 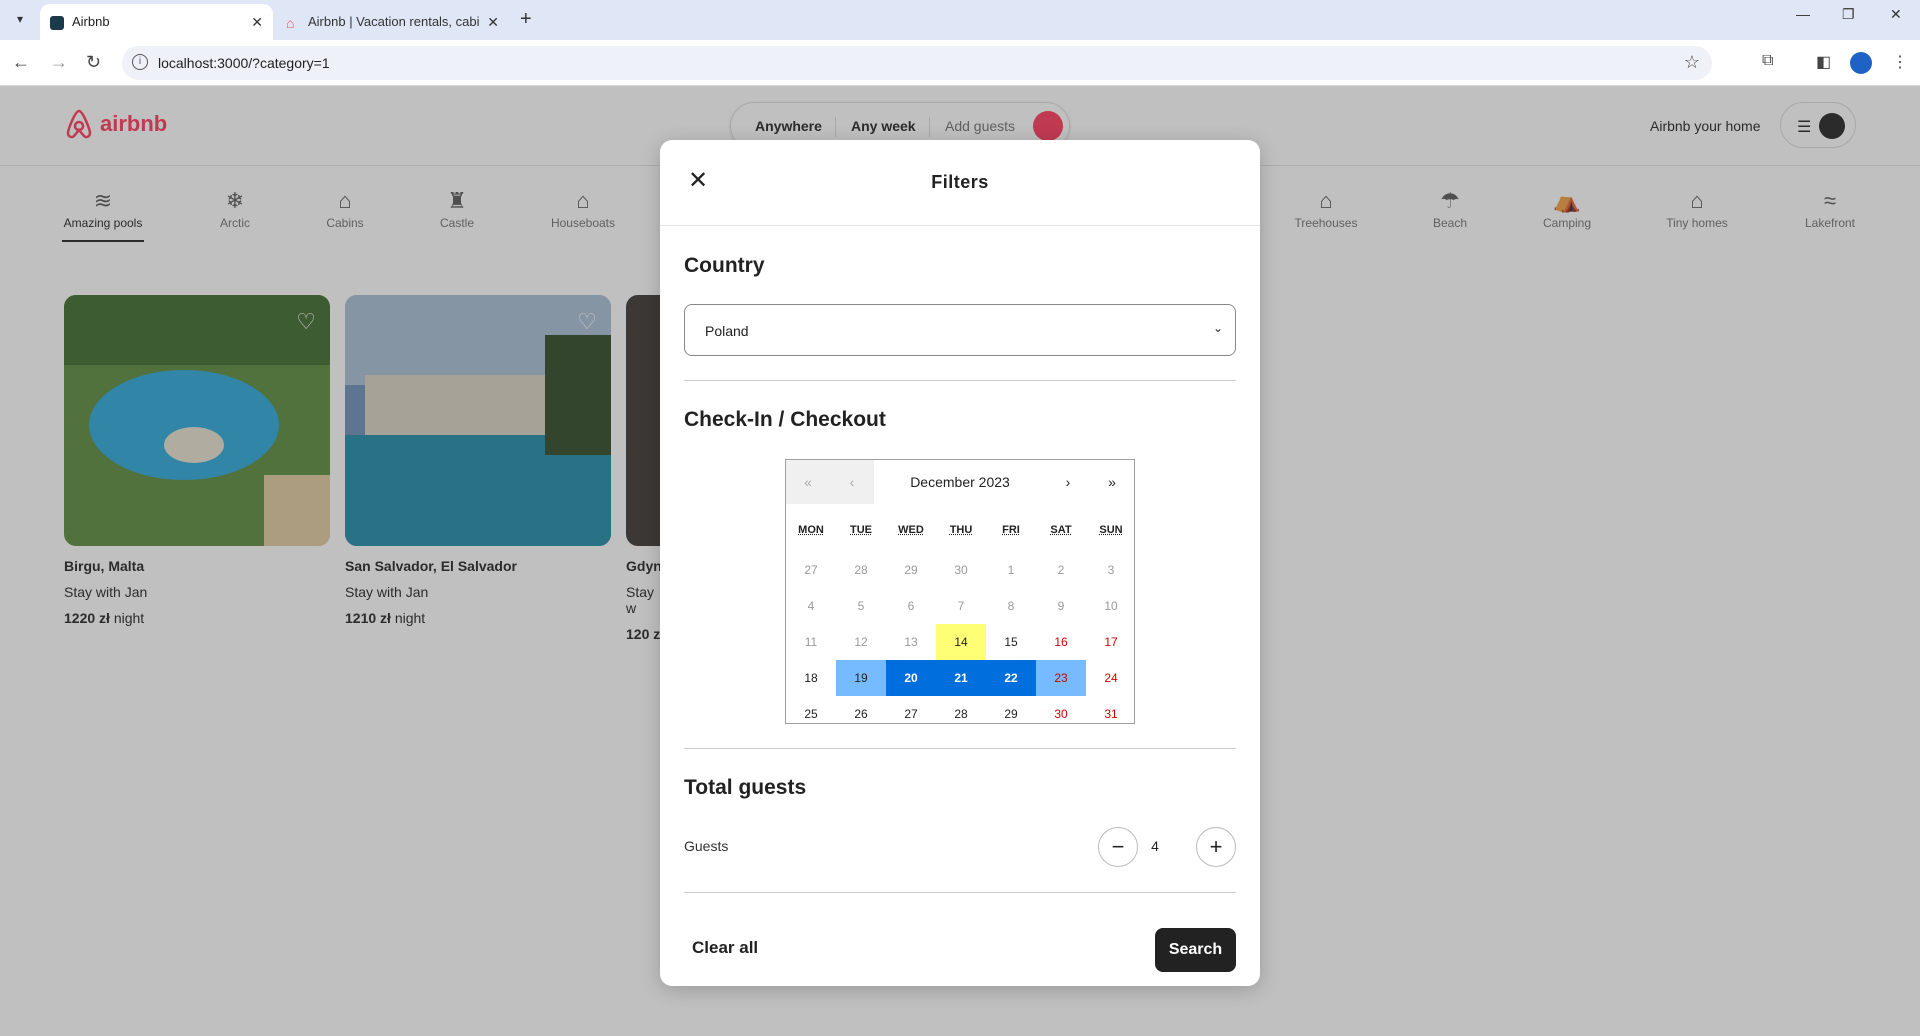 What do you see at coordinates (1823, 62) in the screenshot?
I see `side-panel-icon: ◧` at bounding box center [1823, 62].